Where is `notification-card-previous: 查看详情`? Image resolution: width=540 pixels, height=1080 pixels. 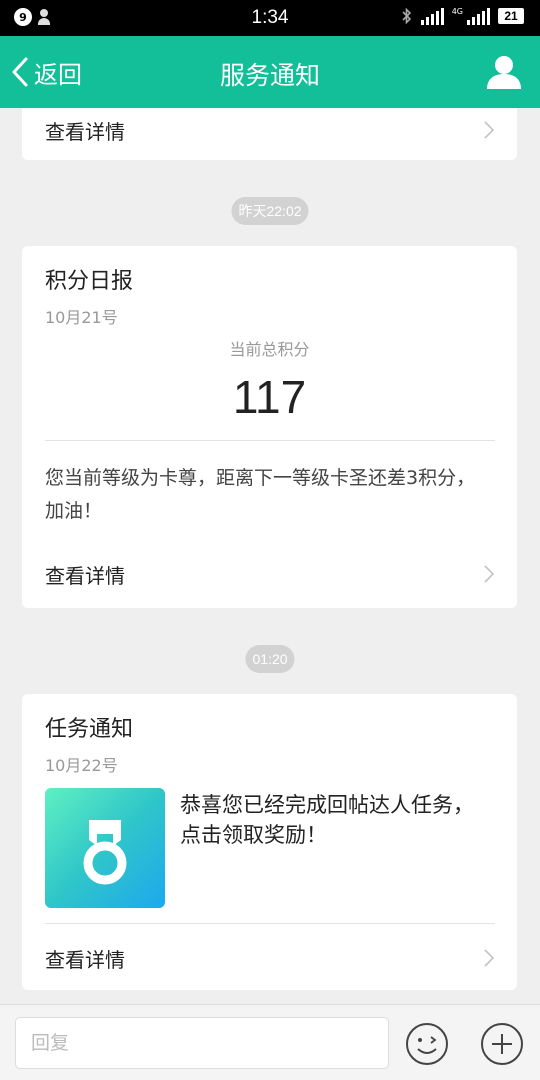
notification-card-previous: 查看详情 is located at coordinates (269, 134).